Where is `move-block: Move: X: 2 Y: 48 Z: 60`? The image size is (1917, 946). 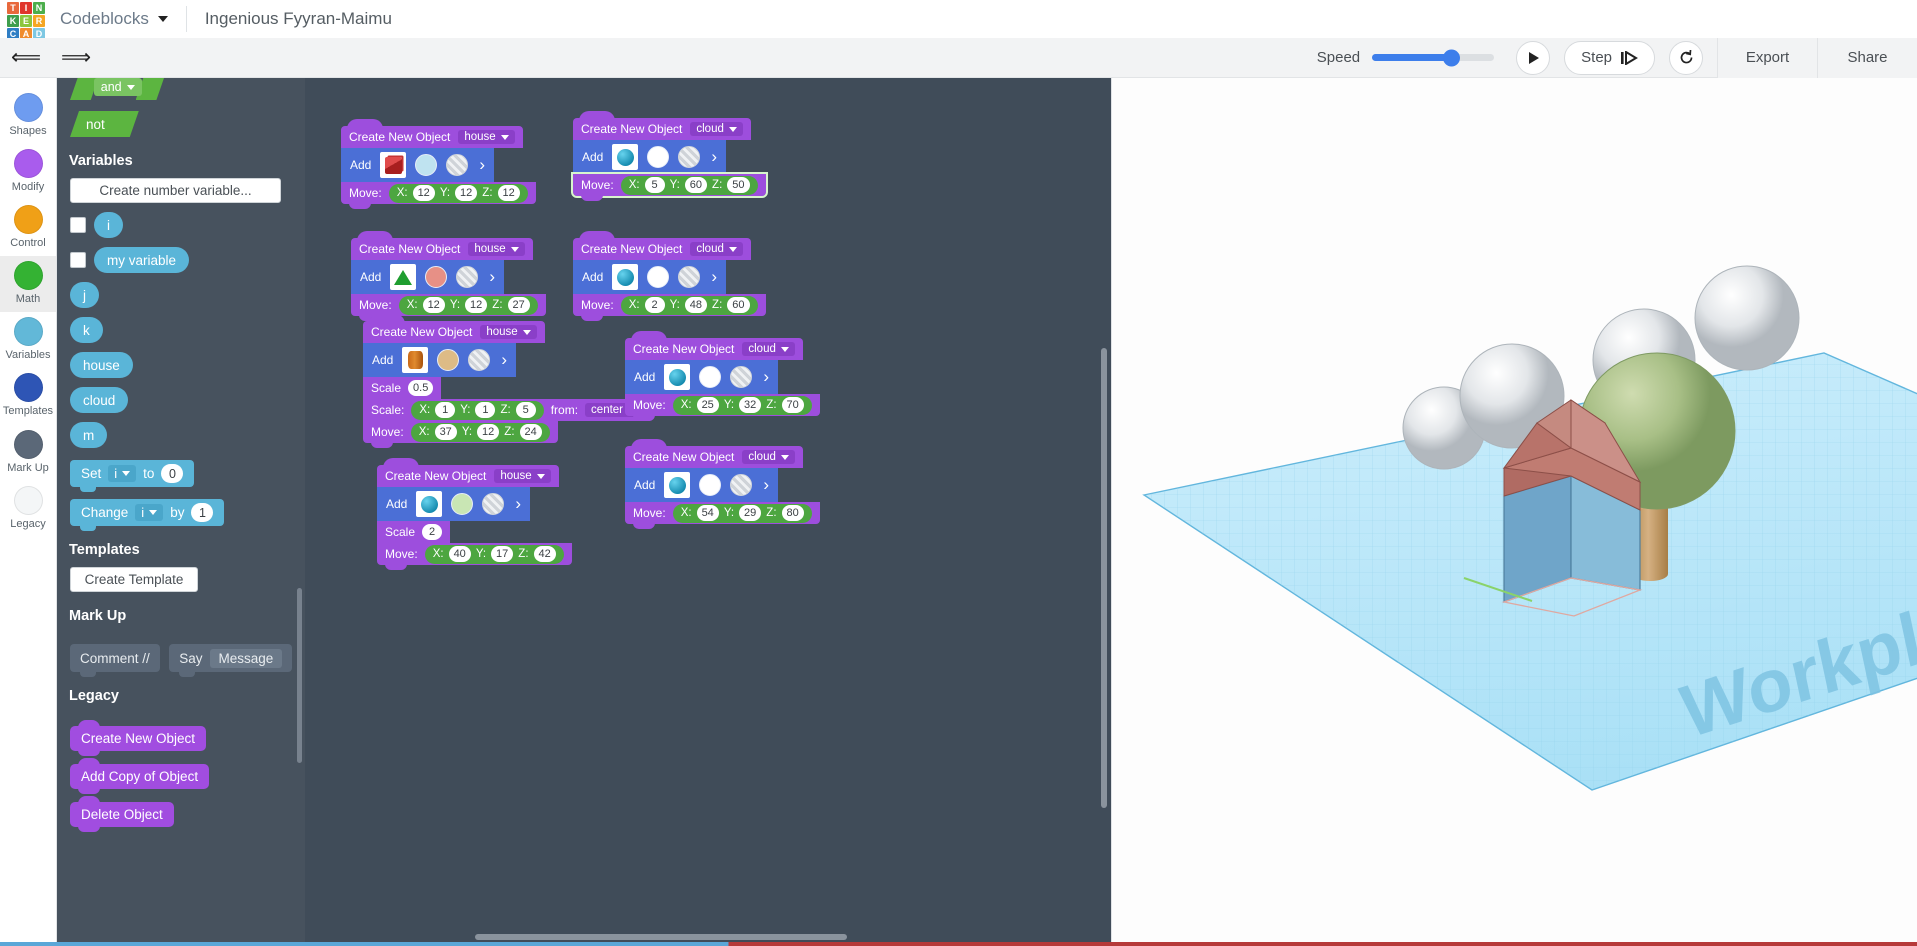 move-block: Move: X: 2 Y: 48 Z: 60 is located at coordinates (669, 307).